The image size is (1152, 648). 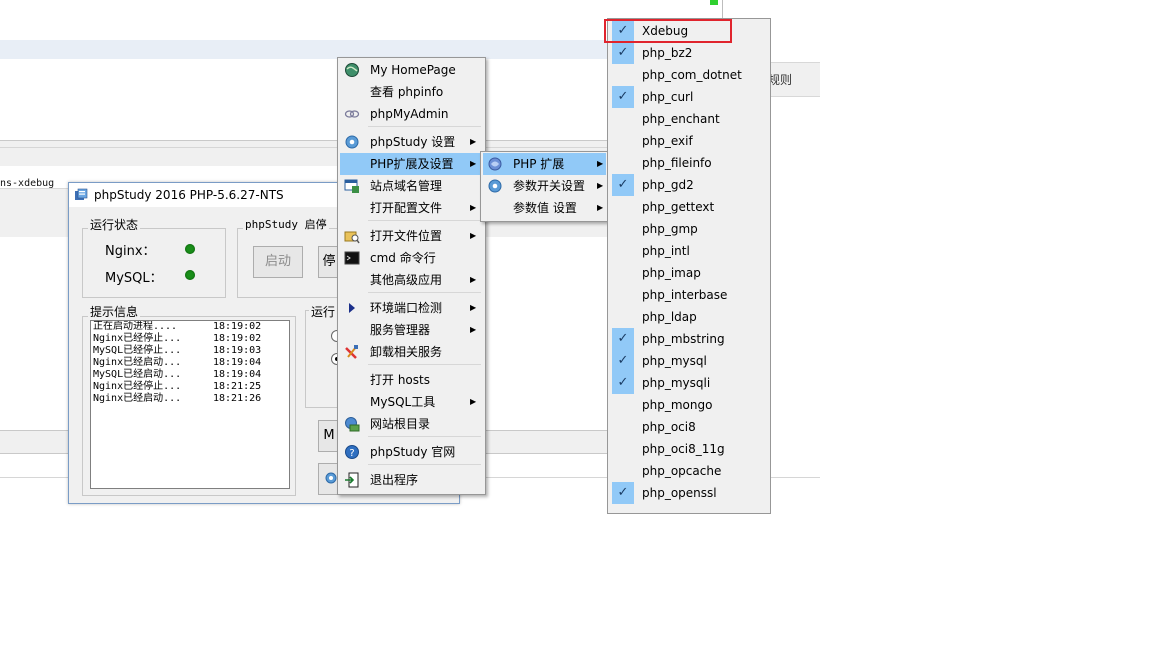 I want to click on extension-item-label: php_ldap, so click(x=669, y=317).